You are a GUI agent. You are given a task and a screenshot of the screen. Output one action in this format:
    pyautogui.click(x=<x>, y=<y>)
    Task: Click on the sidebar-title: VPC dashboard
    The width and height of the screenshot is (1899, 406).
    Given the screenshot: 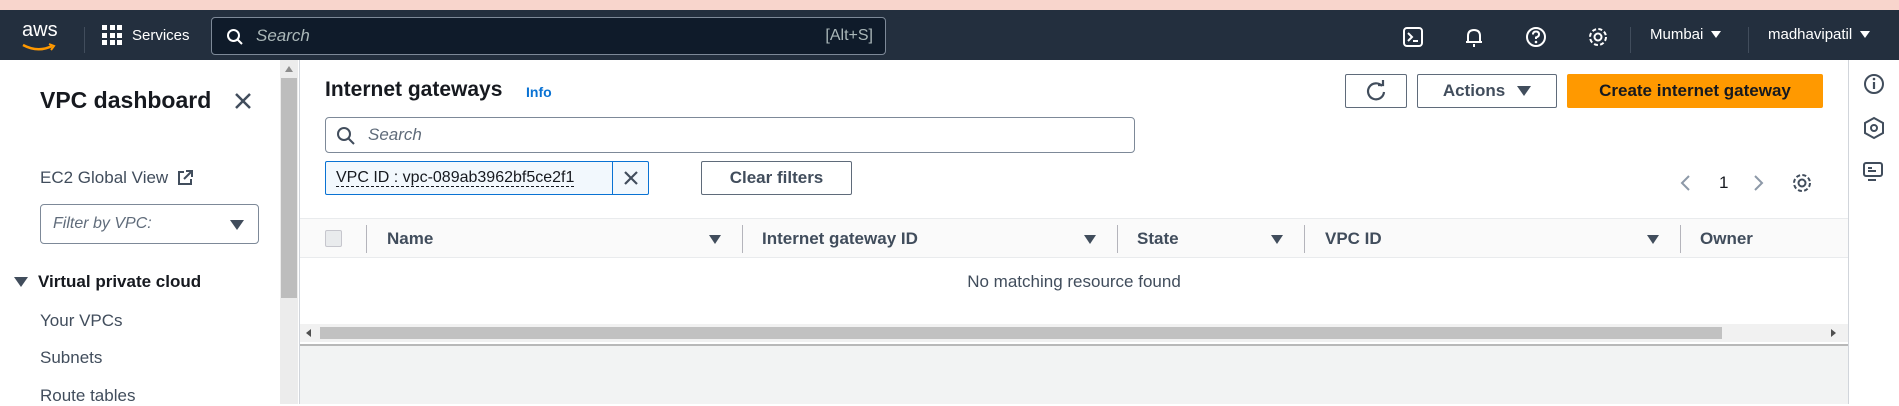 What is the action you would take?
    pyautogui.click(x=125, y=100)
    